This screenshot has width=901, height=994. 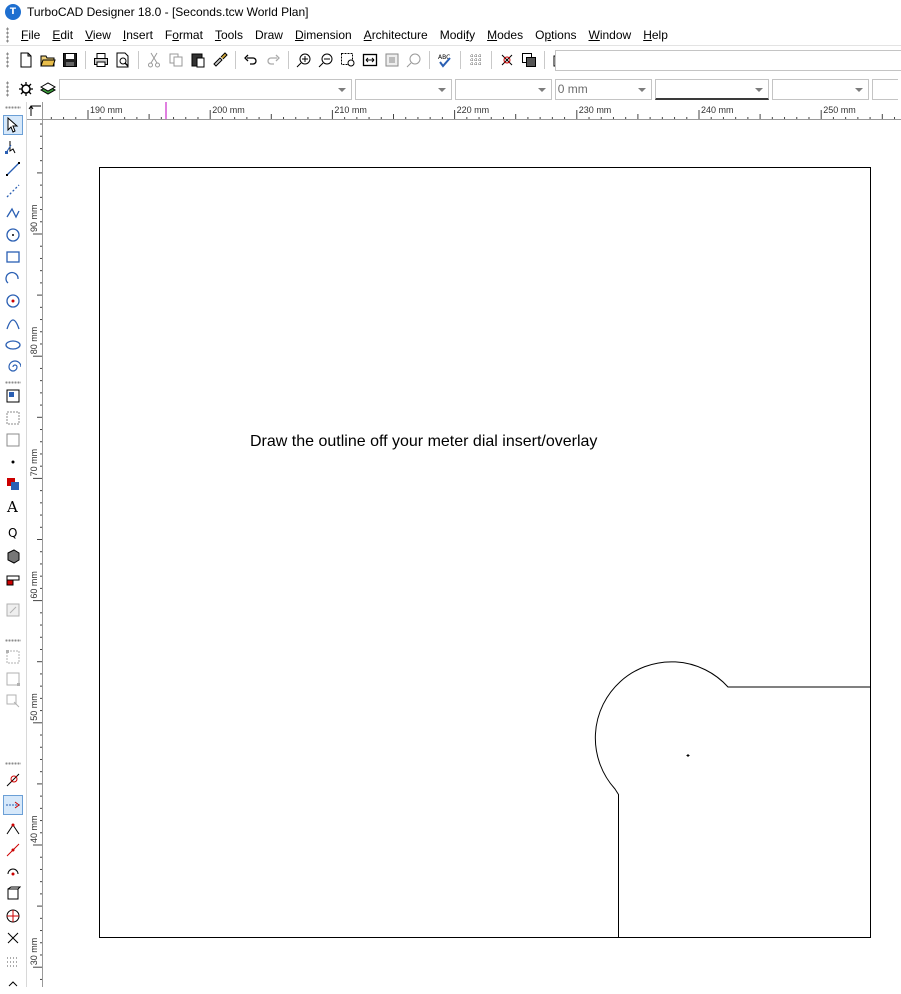 What do you see at coordinates (184, 35) in the screenshot?
I see `menu-format: Format` at bounding box center [184, 35].